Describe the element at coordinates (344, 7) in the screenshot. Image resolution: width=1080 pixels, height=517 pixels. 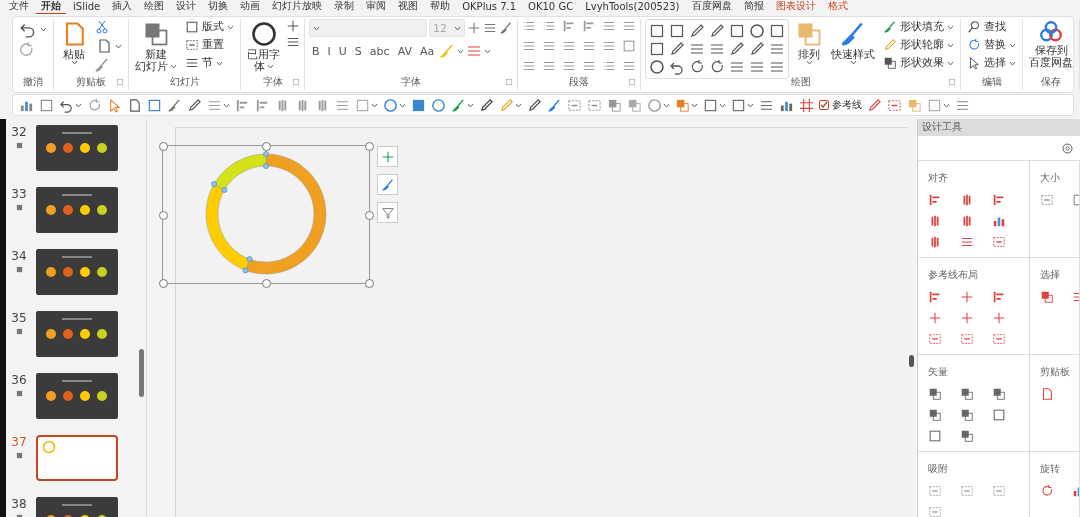
I see `ribbon-tab: 录制` at that location.